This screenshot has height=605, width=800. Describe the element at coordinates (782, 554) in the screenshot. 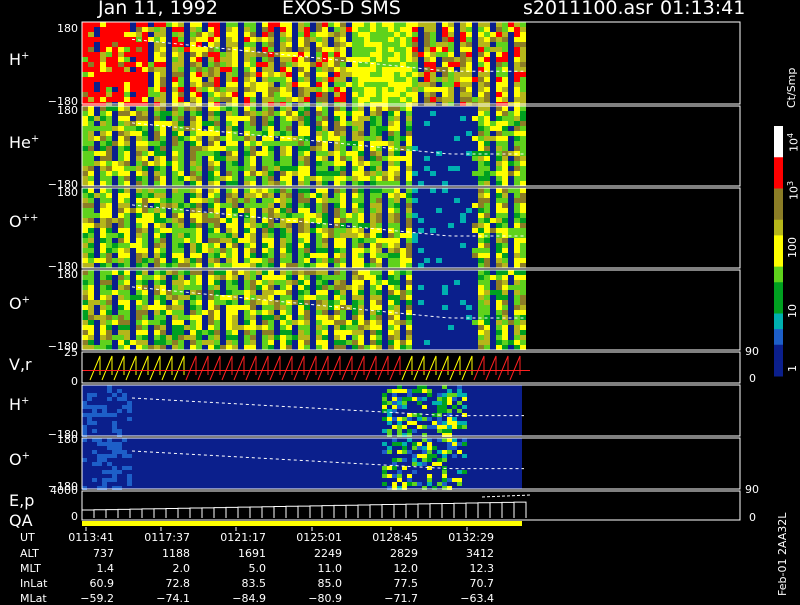

I see `footer-id: Feb-01 2AA32L` at that location.